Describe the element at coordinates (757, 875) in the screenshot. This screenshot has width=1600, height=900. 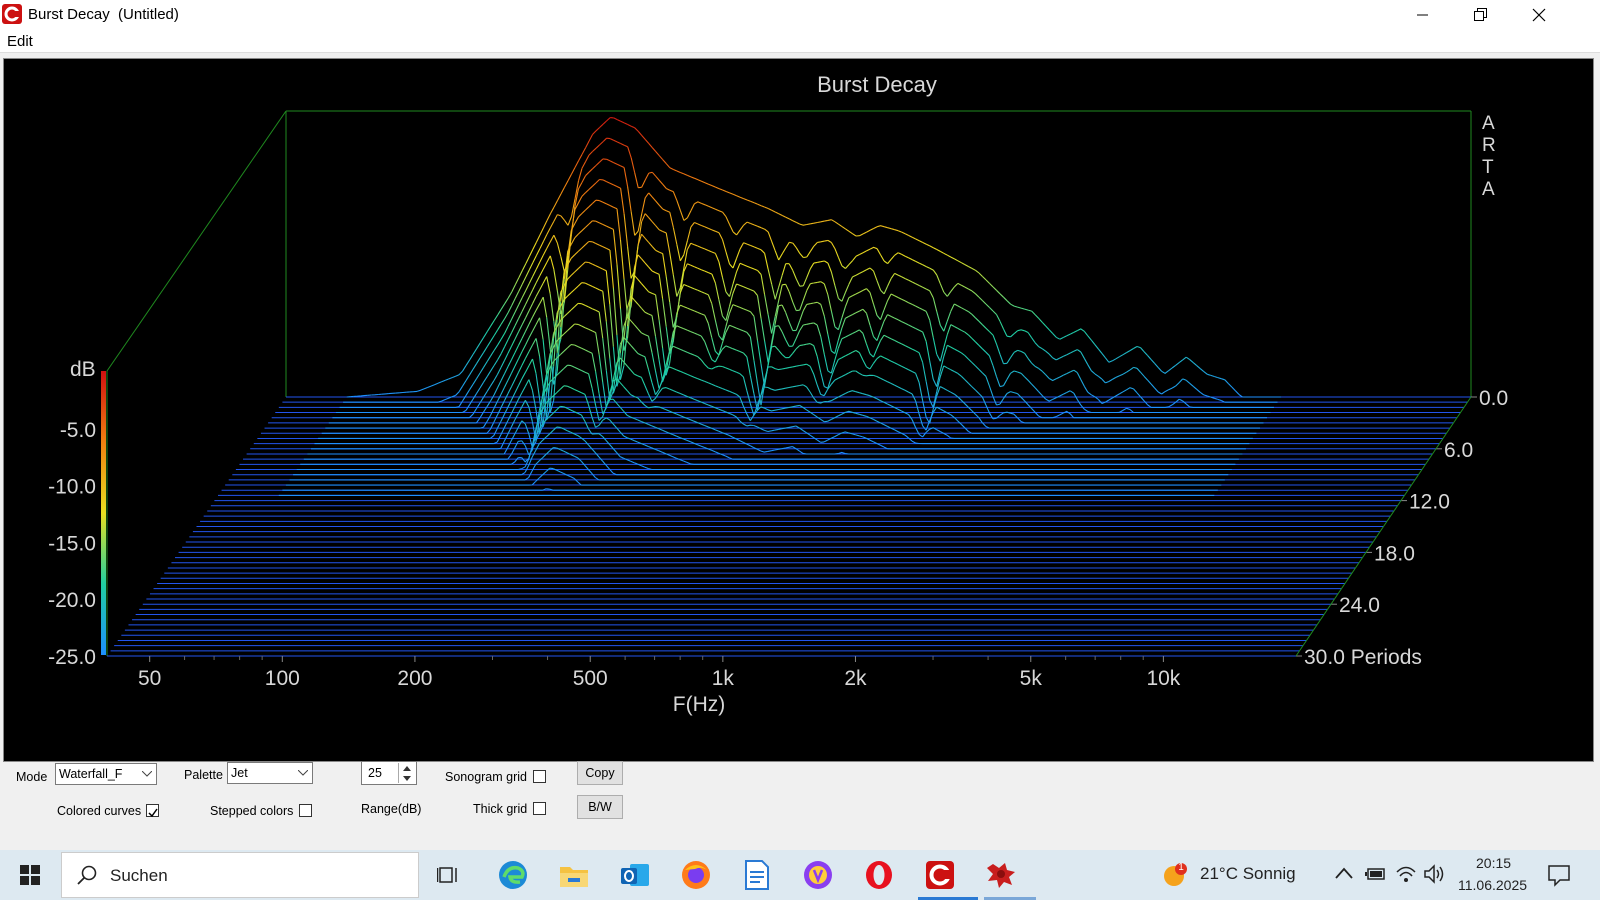
I see `document-app-icon` at that location.